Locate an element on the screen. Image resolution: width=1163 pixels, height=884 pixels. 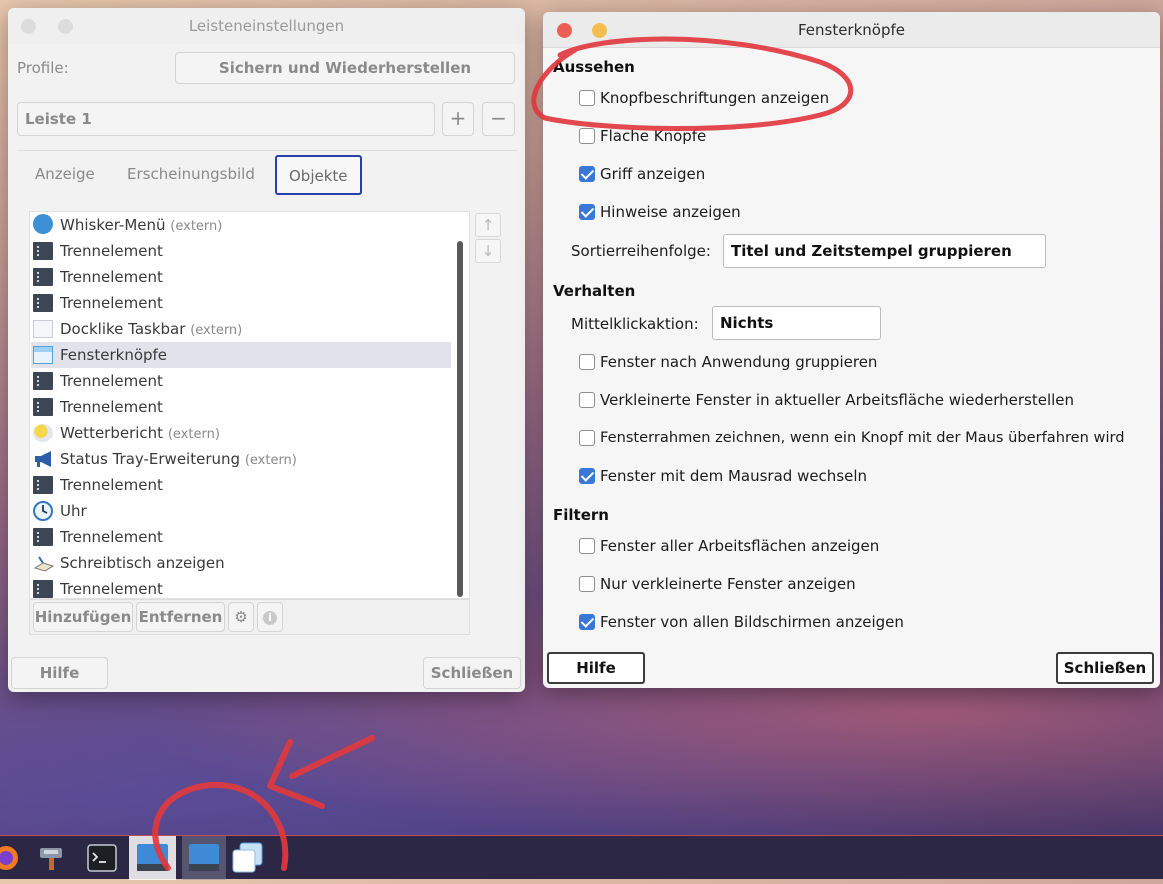
section-filter: Filtern is located at coordinates (581, 515).